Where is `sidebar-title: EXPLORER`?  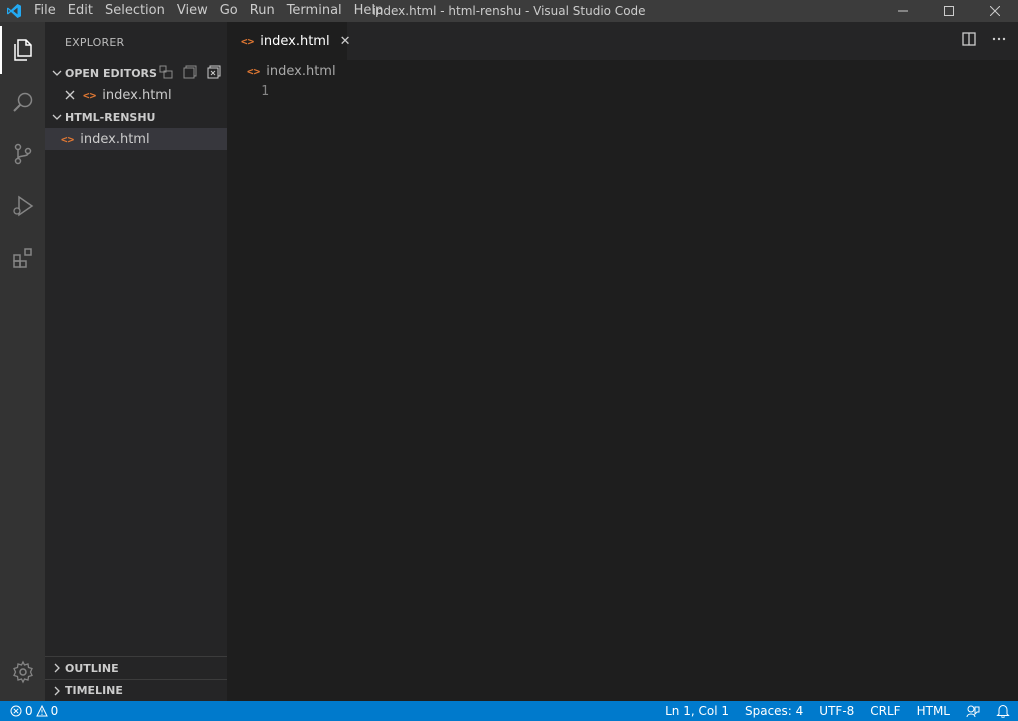
sidebar-title: EXPLORER is located at coordinates (95, 42).